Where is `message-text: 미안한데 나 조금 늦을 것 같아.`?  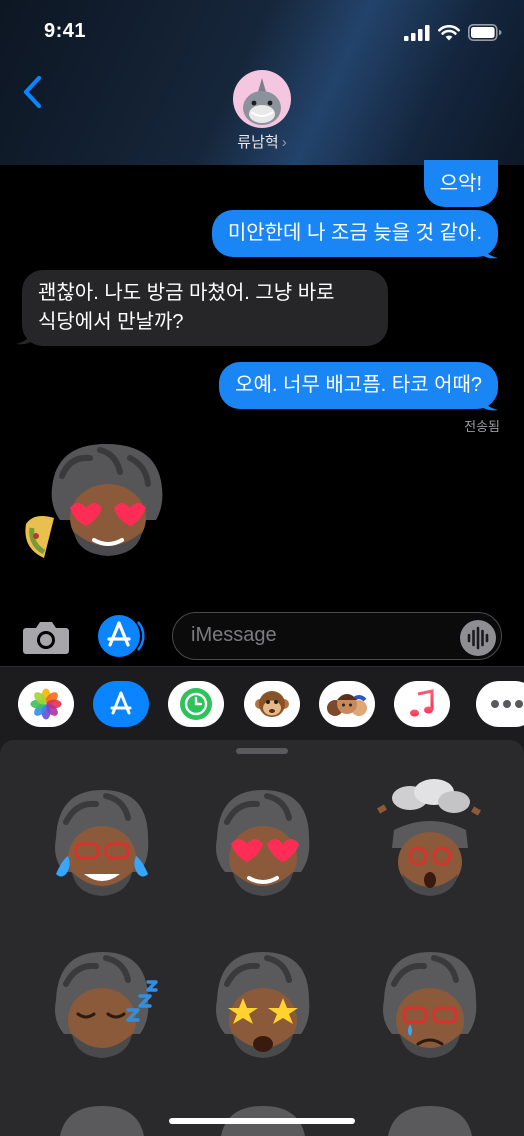 message-text: 미안한데 나 조금 늦을 것 같아. is located at coordinates (354, 233).